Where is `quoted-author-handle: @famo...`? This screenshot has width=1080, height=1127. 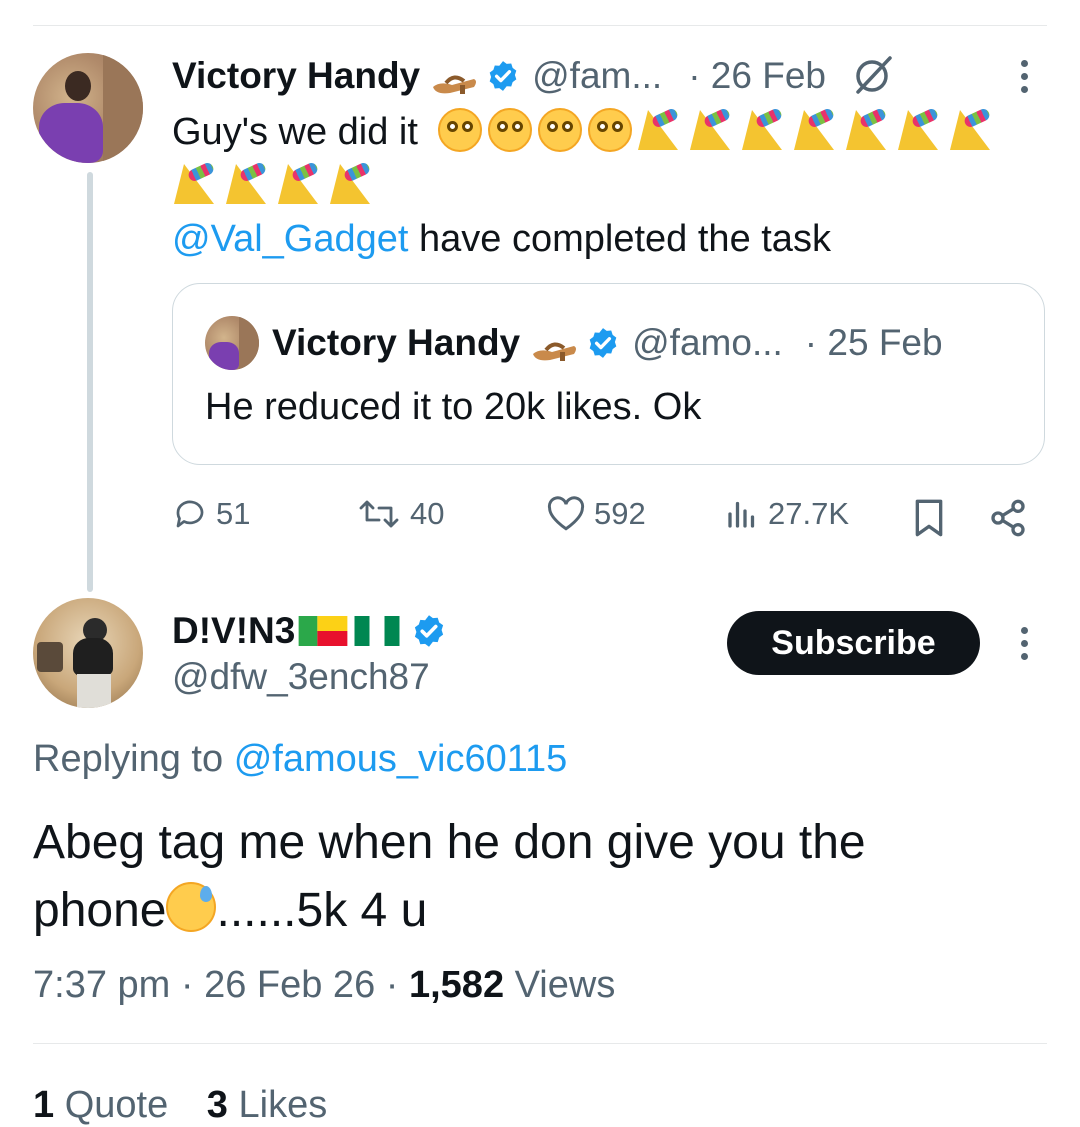
quoted-author-handle: @famo... is located at coordinates (707, 342).